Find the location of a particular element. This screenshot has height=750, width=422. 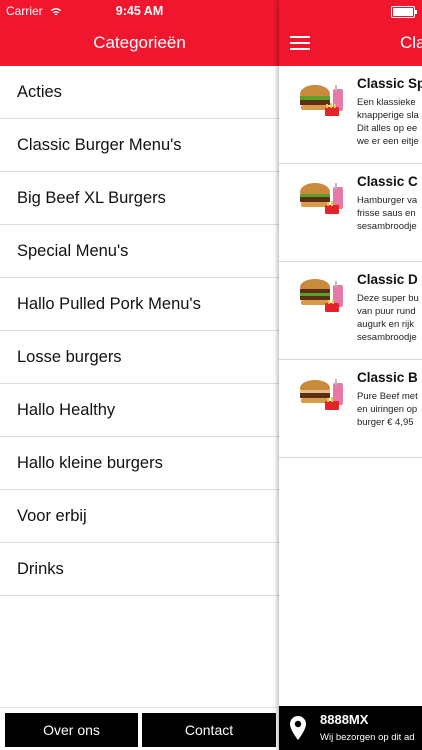

category-item-big-beef-xl-burgers: Big Beef XL Burgers is located at coordinates (139, 198).